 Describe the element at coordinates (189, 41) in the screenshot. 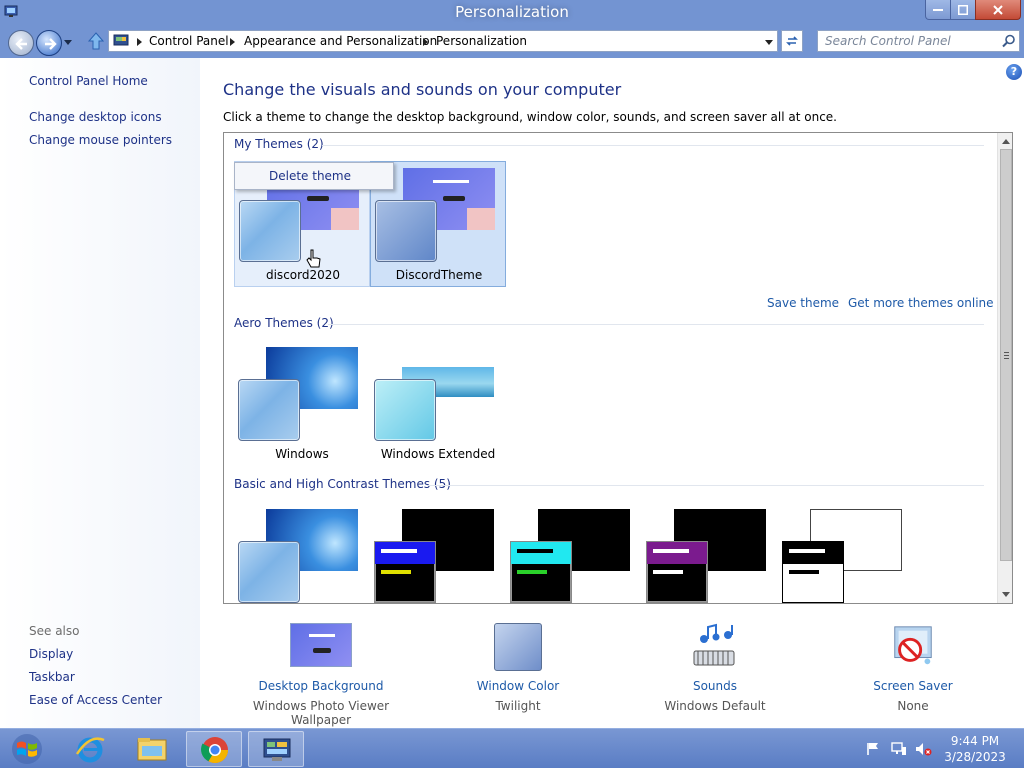

I see `breadcrumb-control-panel: Control Panel` at that location.